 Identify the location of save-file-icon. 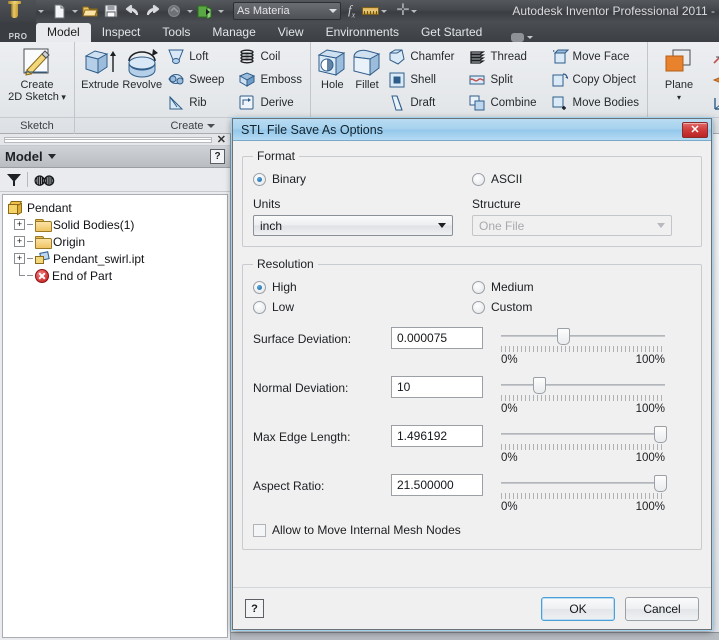
(111, 11).